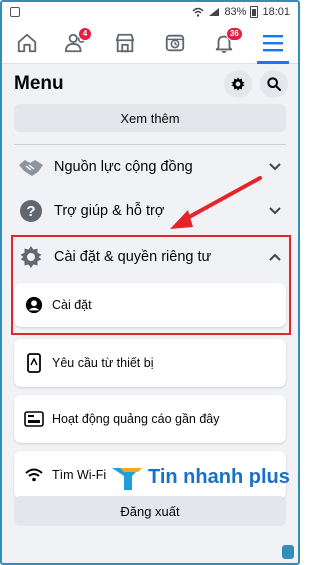 This screenshot has width=320, height=565. Describe the element at coordinates (103, 363) in the screenshot. I see `card-label: Yêu cầu từ thiết bị` at that location.